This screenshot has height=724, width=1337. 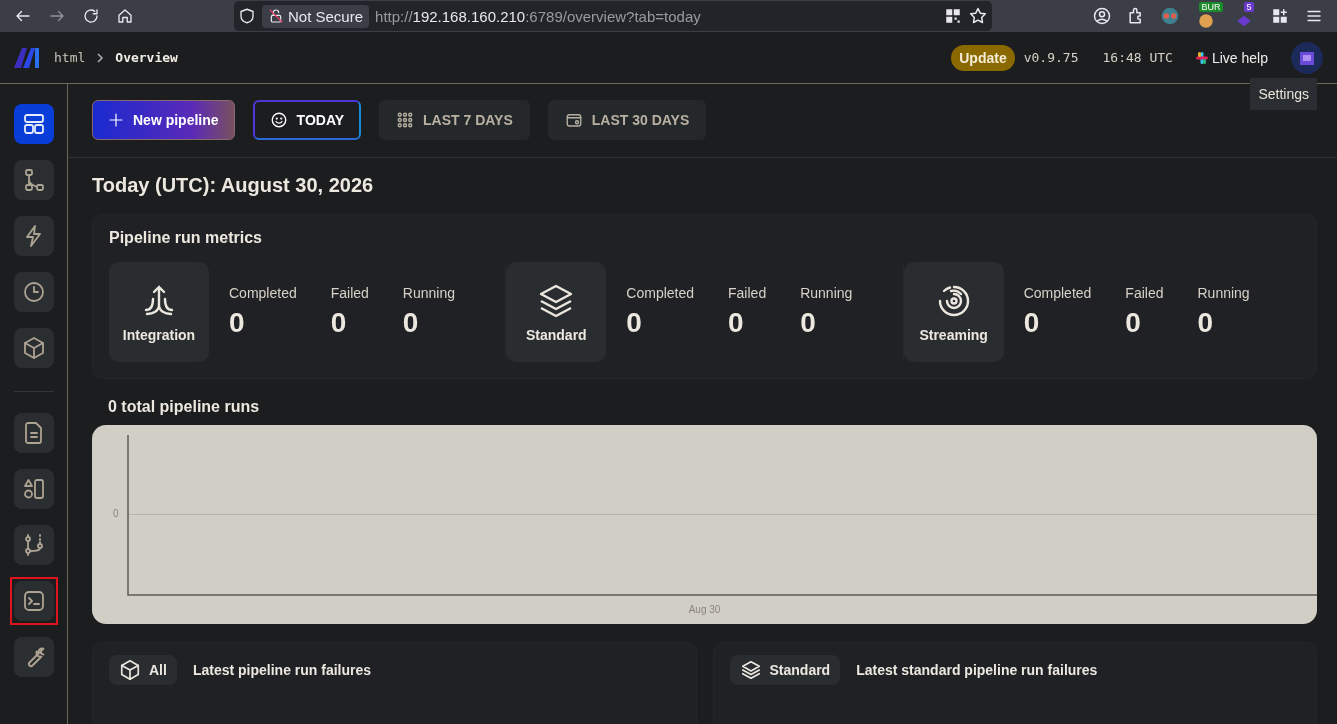 What do you see at coordinates (573, 120) in the screenshot?
I see `wallet-icon` at bounding box center [573, 120].